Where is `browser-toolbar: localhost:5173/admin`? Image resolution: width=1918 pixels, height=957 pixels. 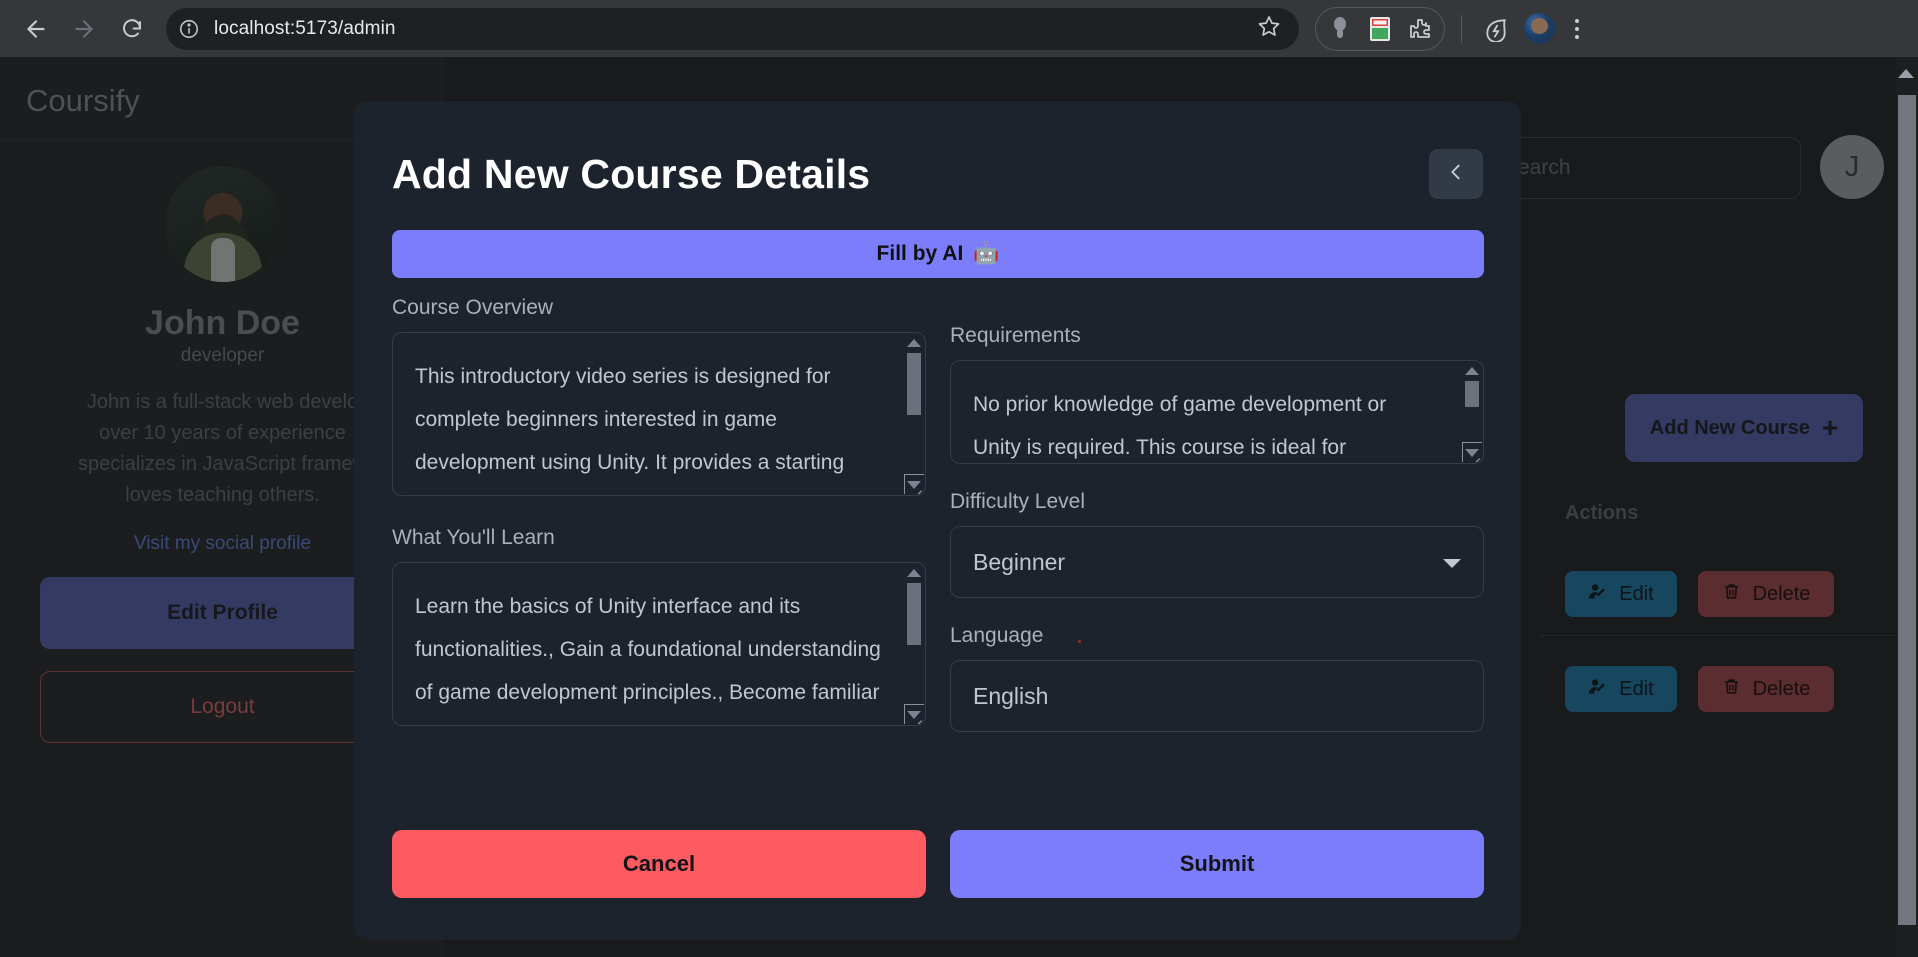 browser-toolbar: localhost:5173/admin is located at coordinates (959, 28).